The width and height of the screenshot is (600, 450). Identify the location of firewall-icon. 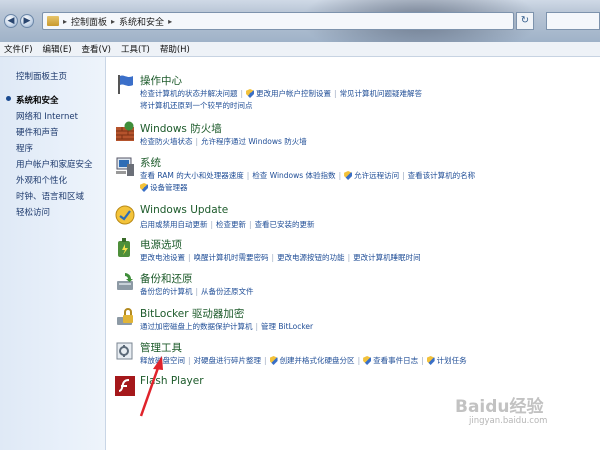
(125, 131).